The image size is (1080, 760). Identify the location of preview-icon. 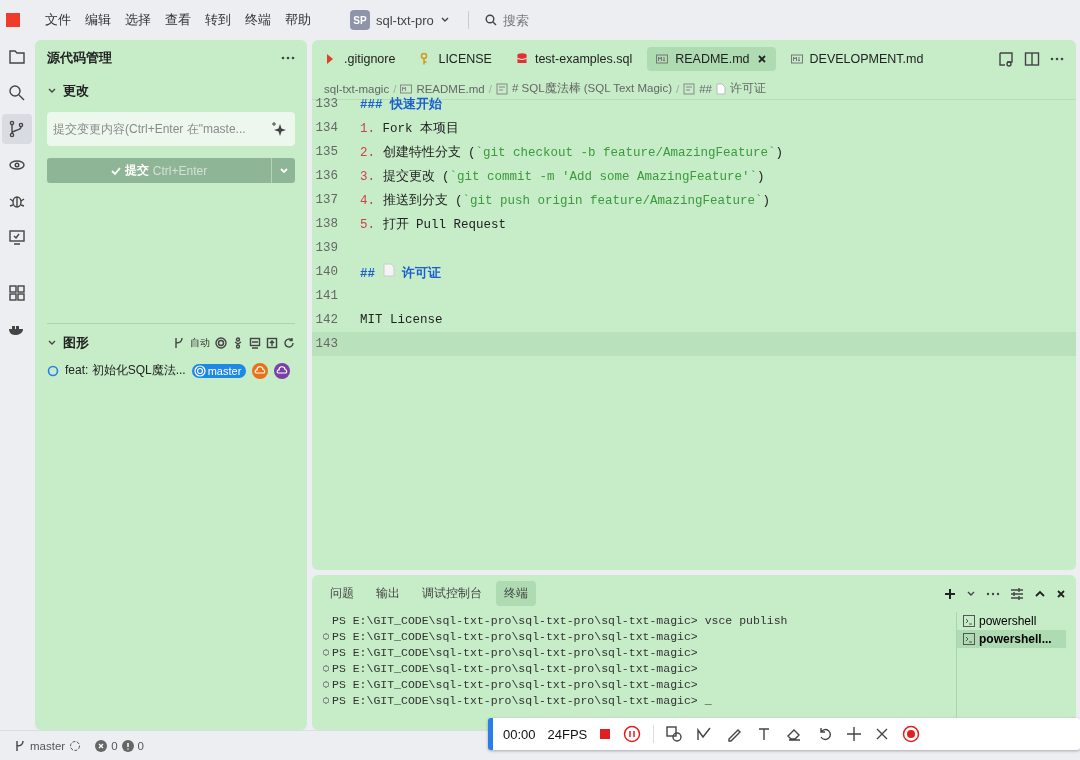
(1006, 59).